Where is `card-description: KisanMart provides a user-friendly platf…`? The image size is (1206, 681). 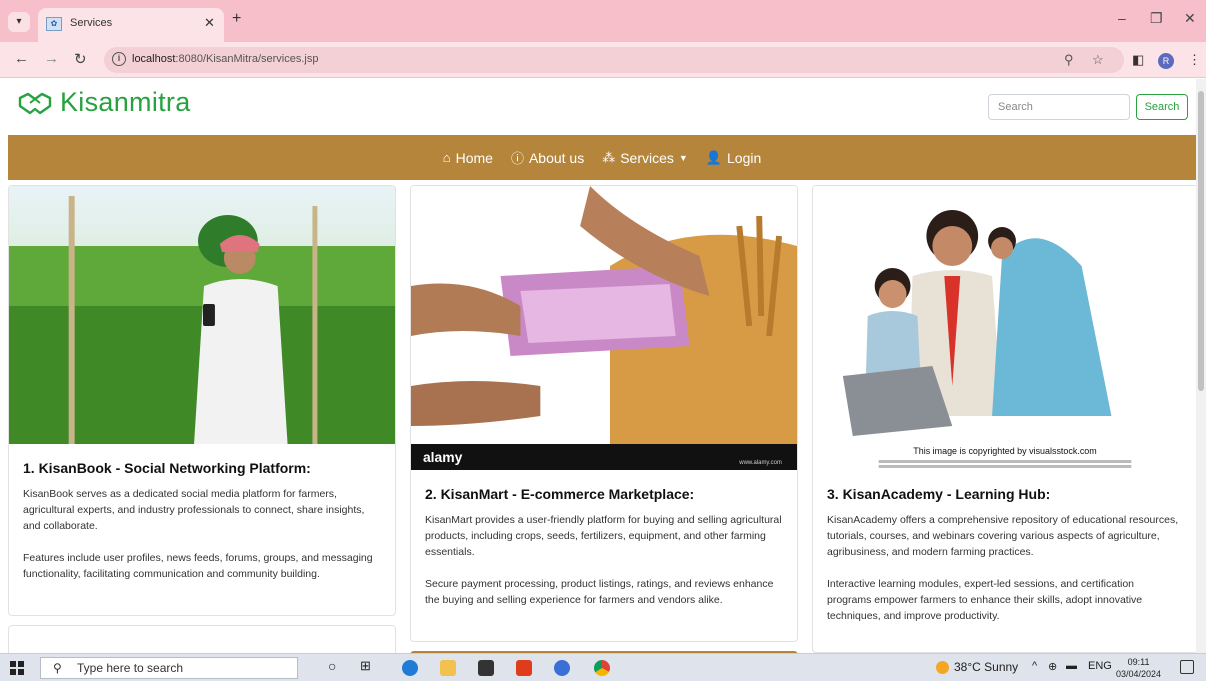 card-description: KisanMart provides a user-friendly platf… is located at coordinates (603, 560).